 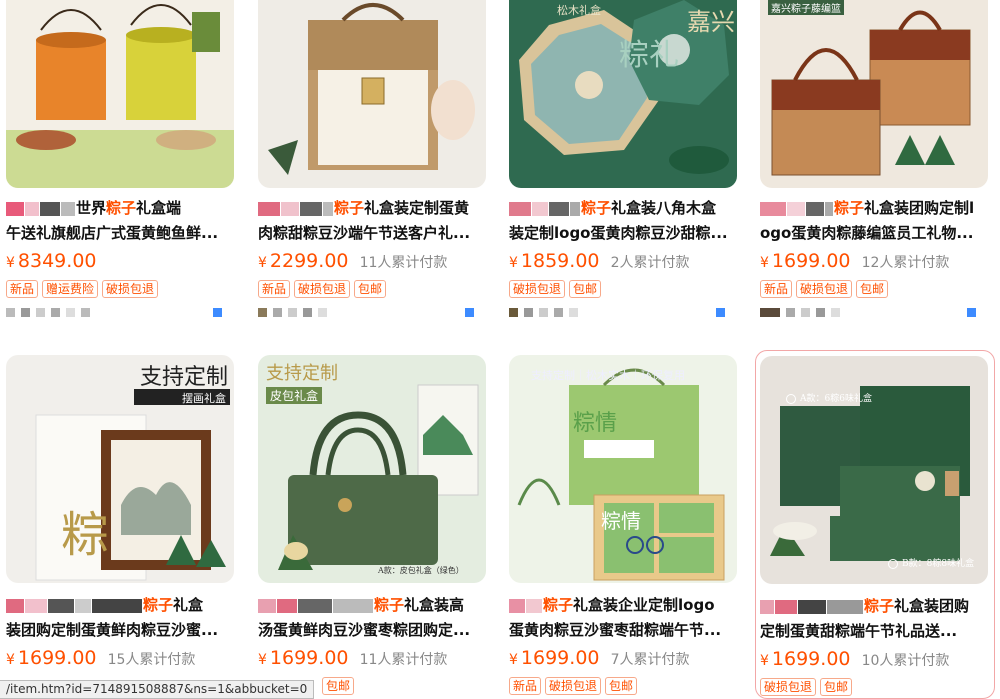 What do you see at coordinates (372, 469) in the screenshot?
I see `product-image: 支持定制 皮包礼盒 A款：皮包礼盒（绿色）` at bounding box center [372, 469].